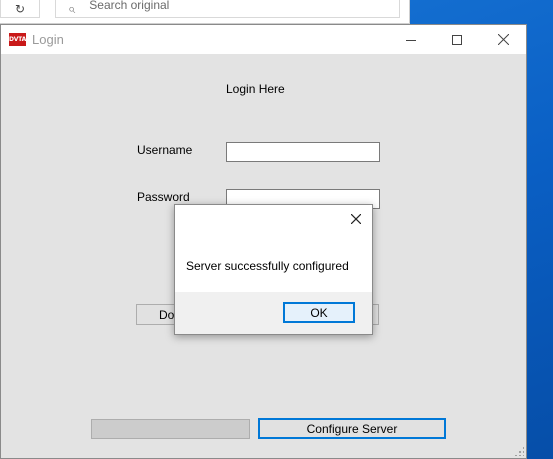 Image resolution: width=553 pixels, height=459 pixels. I want to click on configure-server-button: Configure Server, so click(352, 428).